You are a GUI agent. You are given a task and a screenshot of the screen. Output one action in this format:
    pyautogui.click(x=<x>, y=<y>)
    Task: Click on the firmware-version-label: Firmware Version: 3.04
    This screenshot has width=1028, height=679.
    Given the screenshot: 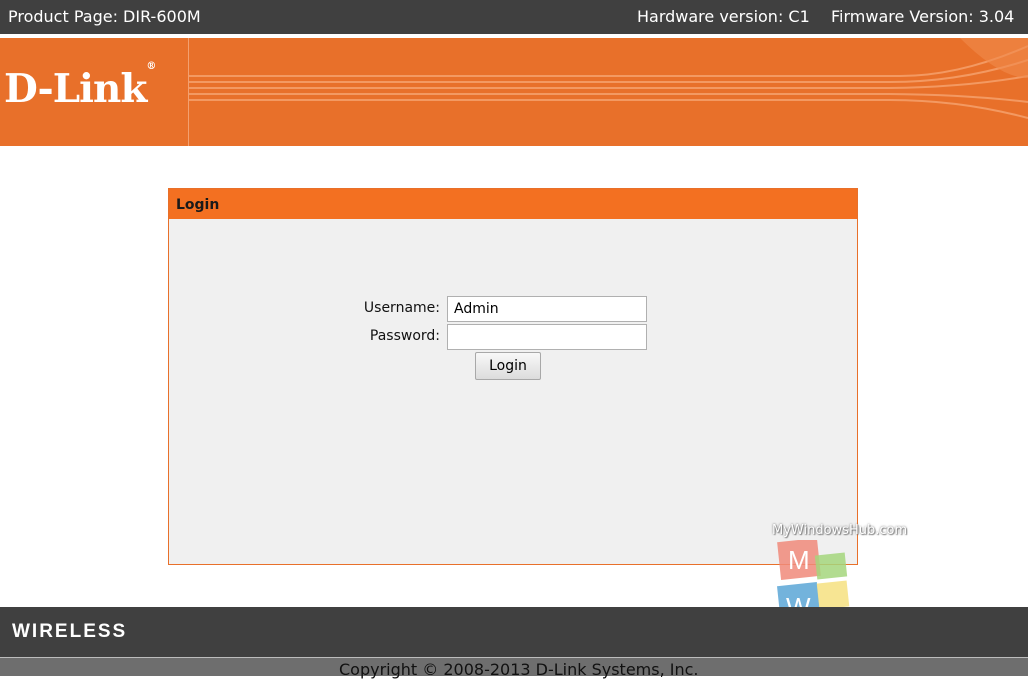 What is the action you would take?
    pyautogui.click(x=923, y=16)
    